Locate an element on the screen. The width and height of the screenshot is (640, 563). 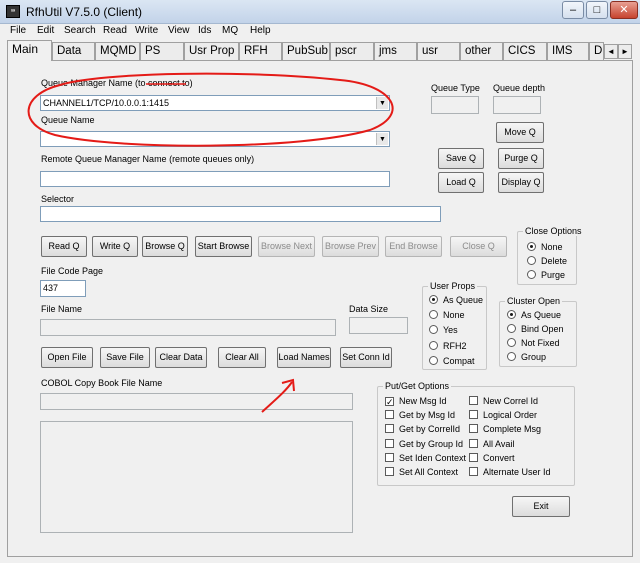
tab-ims: IMS is located at coordinates (568, 51).